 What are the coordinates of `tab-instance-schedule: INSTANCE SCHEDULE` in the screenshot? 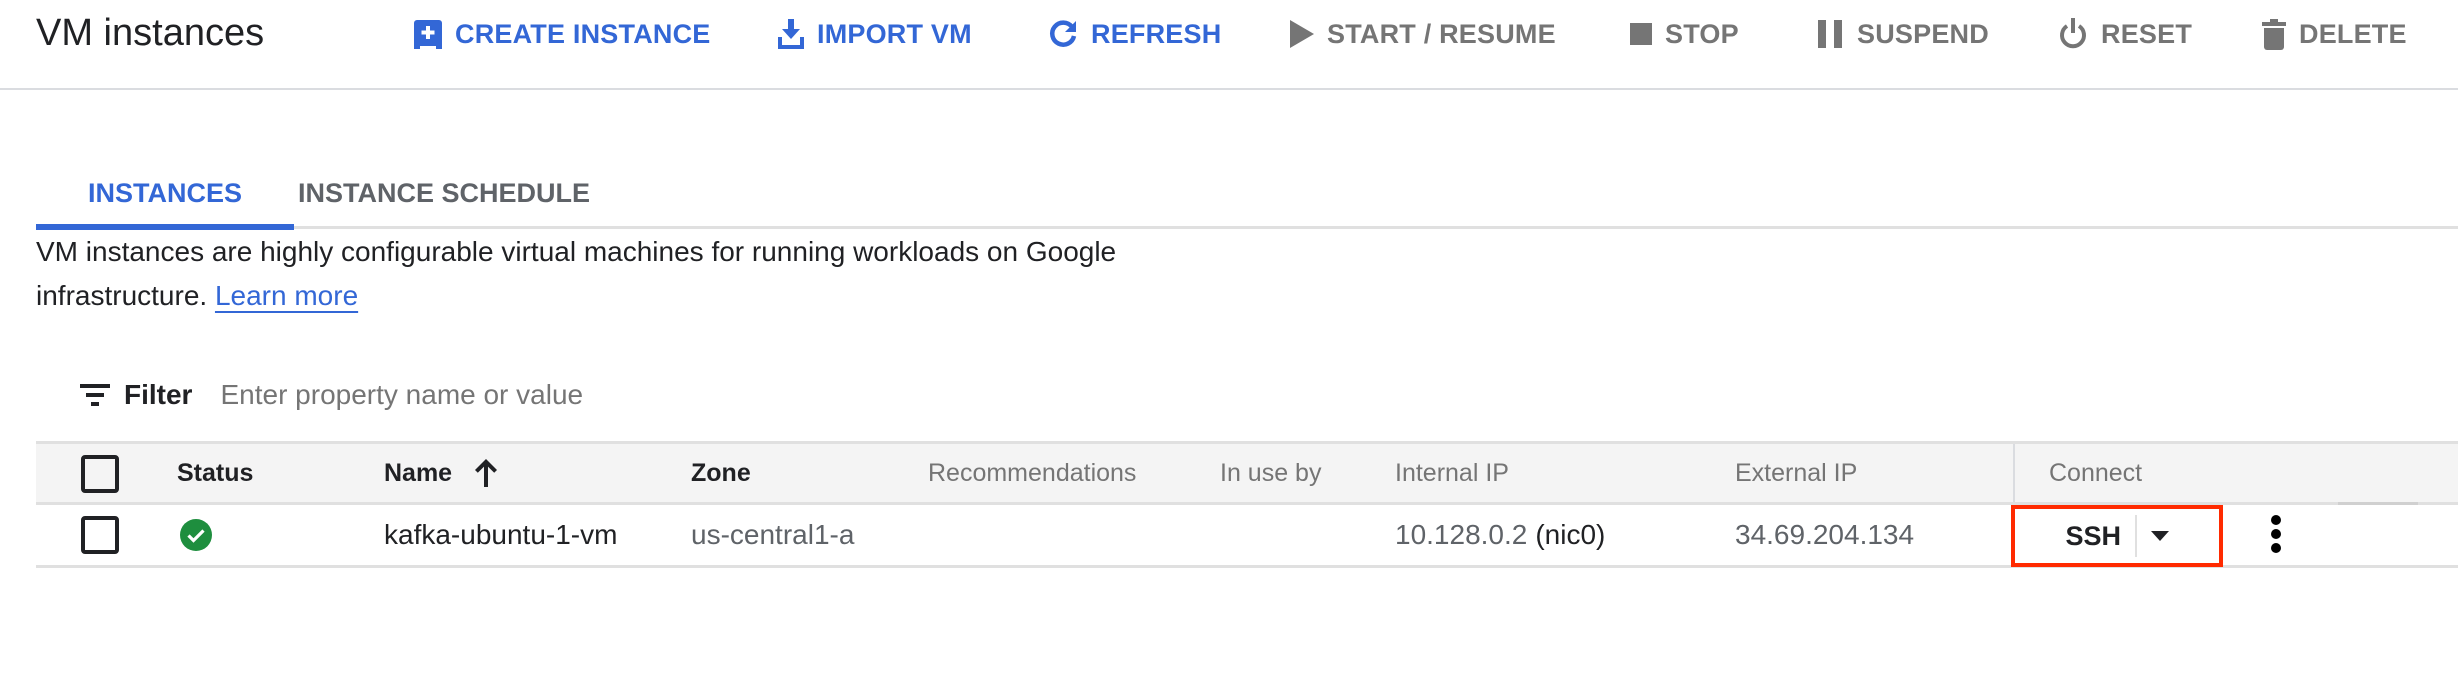 It's located at (444, 193).